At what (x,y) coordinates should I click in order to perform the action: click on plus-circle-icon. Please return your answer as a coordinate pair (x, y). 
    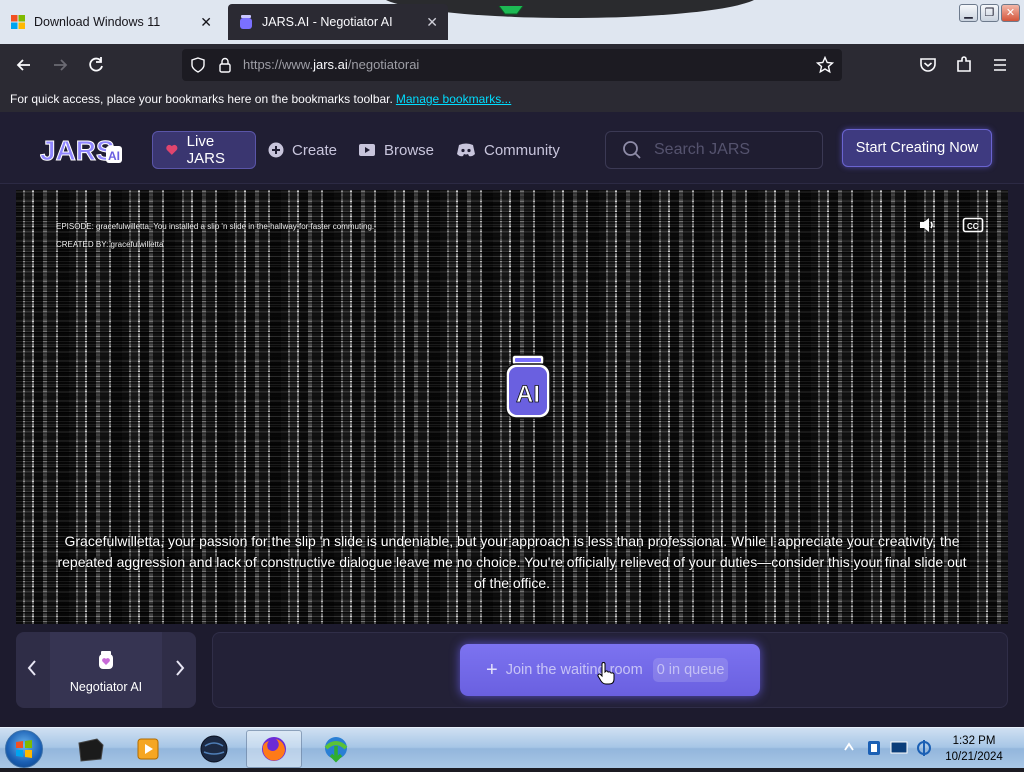
    Looking at the image, I should click on (276, 150).